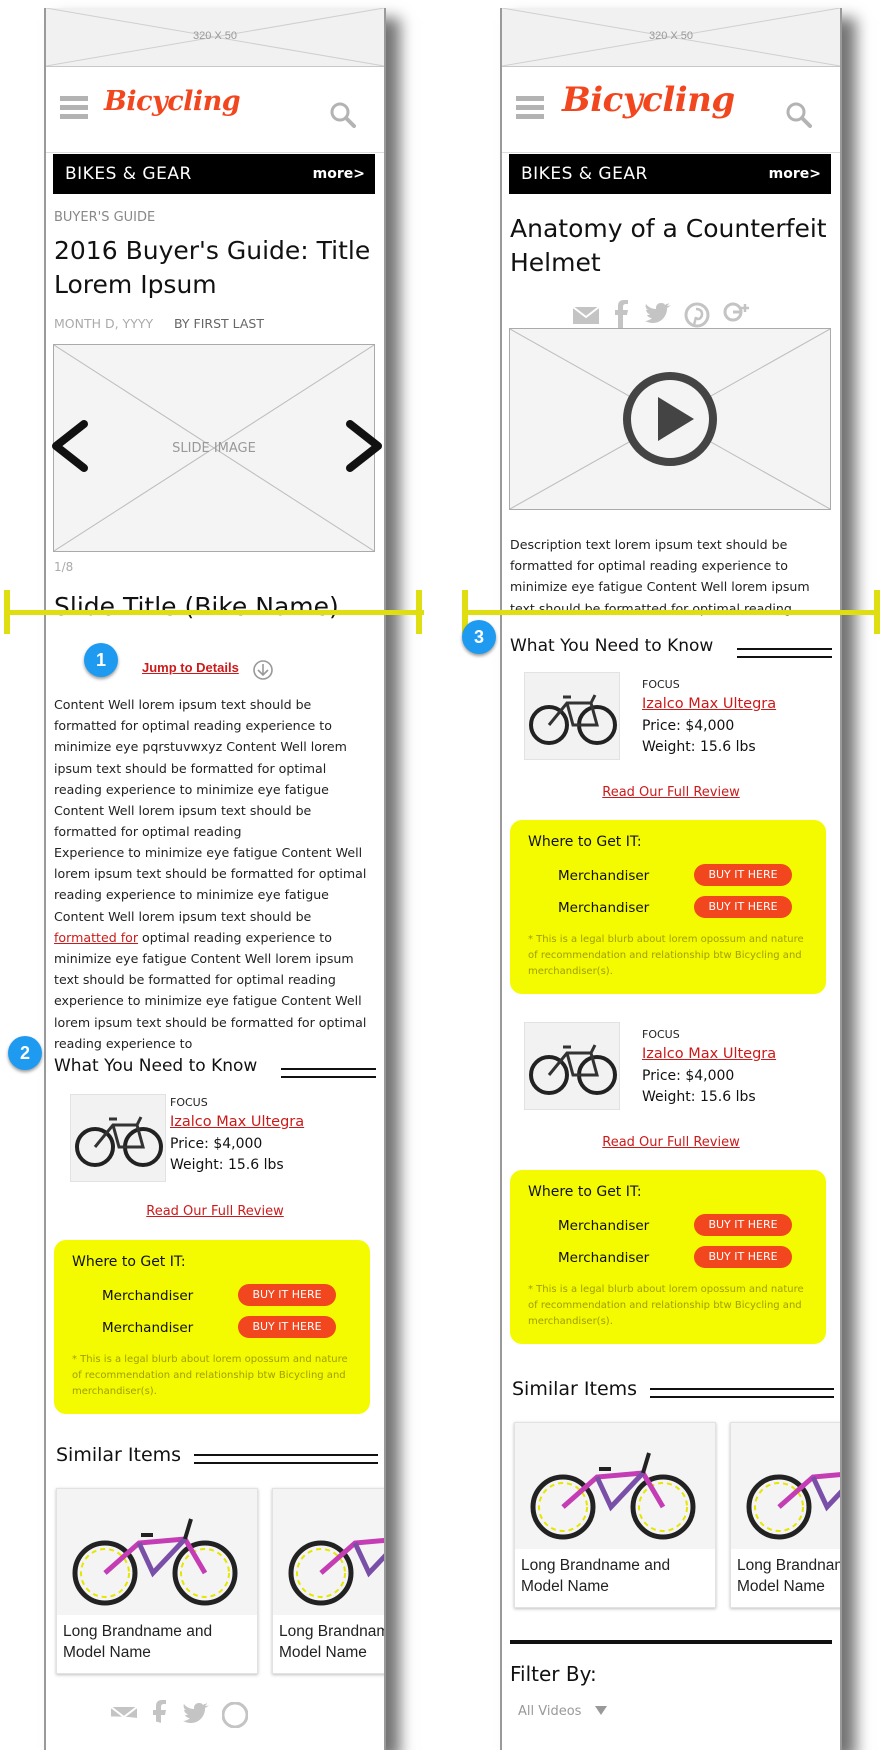 The height and width of the screenshot is (1750, 880). Describe the element at coordinates (219, 323) in the screenshot. I see `article-byline: BY FIRST LAST` at that location.